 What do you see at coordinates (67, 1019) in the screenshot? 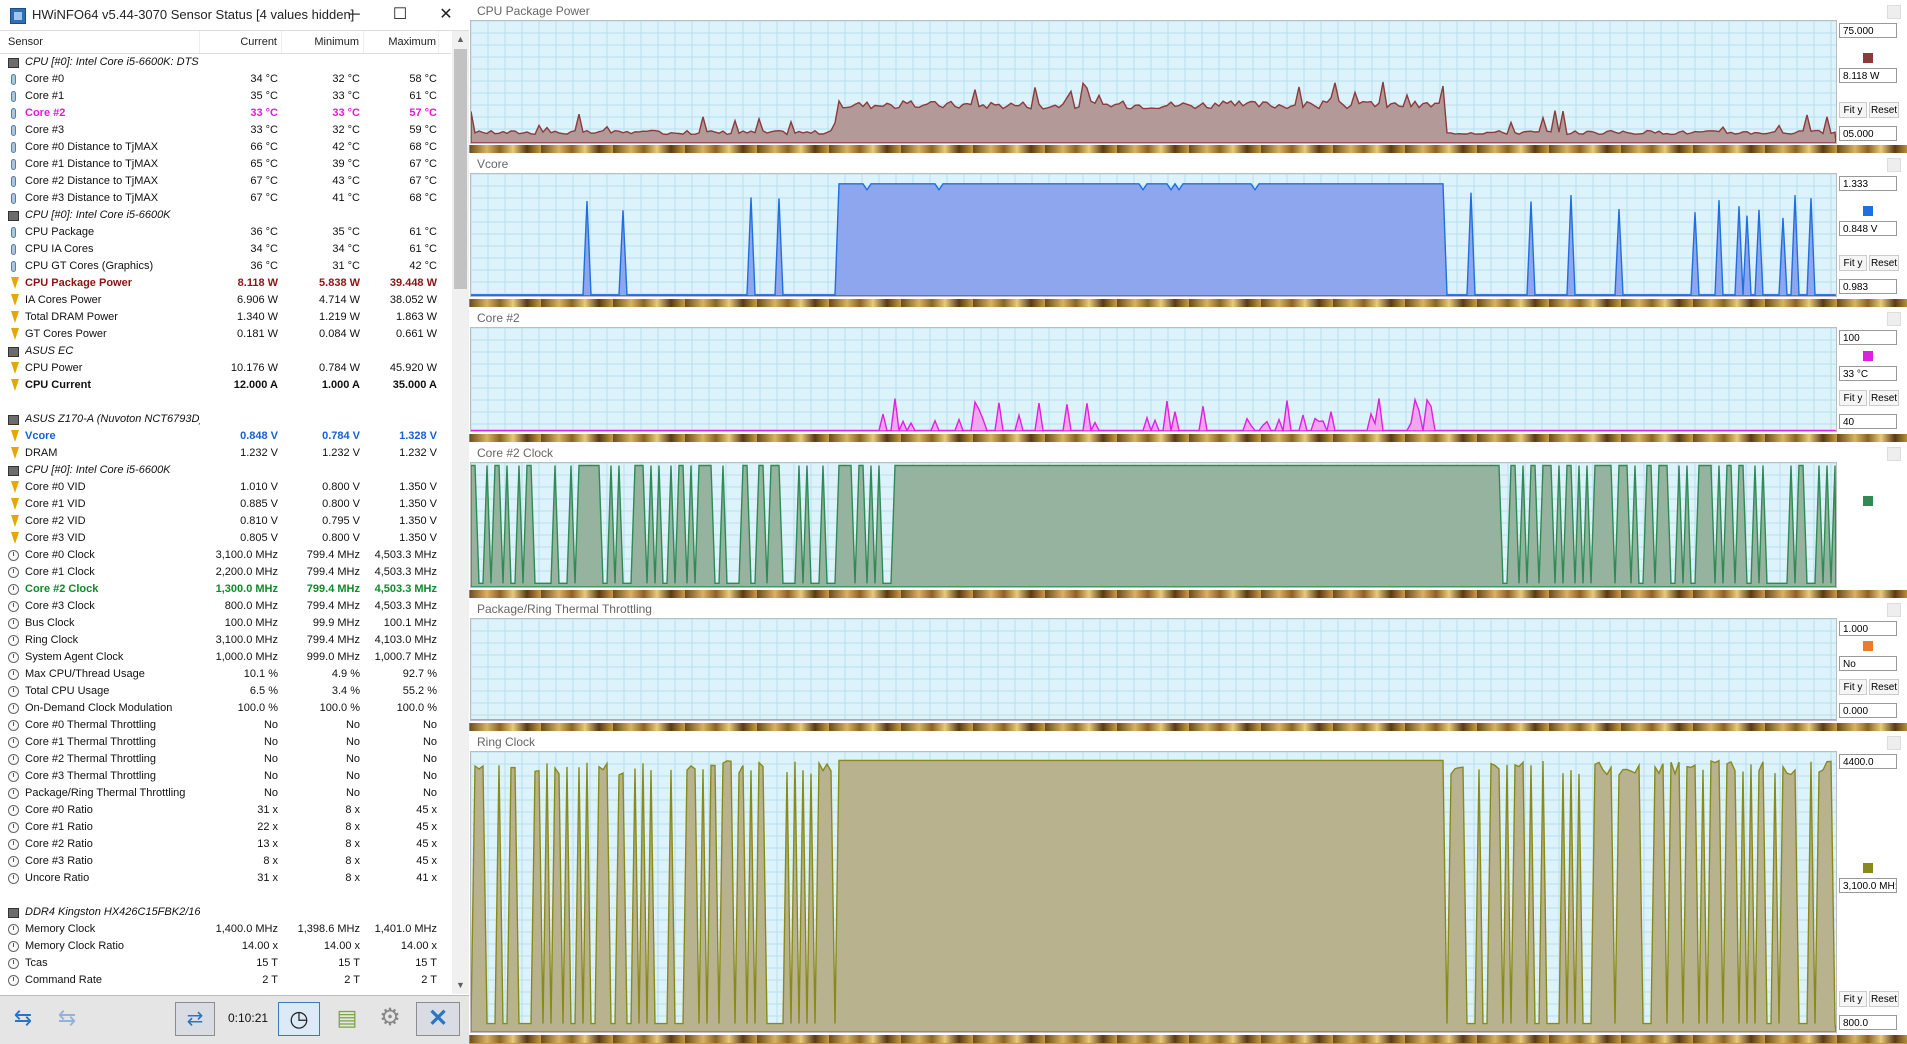
I see `navigate-arrows-secondary-icon: ⇆` at bounding box center [67, 1019].